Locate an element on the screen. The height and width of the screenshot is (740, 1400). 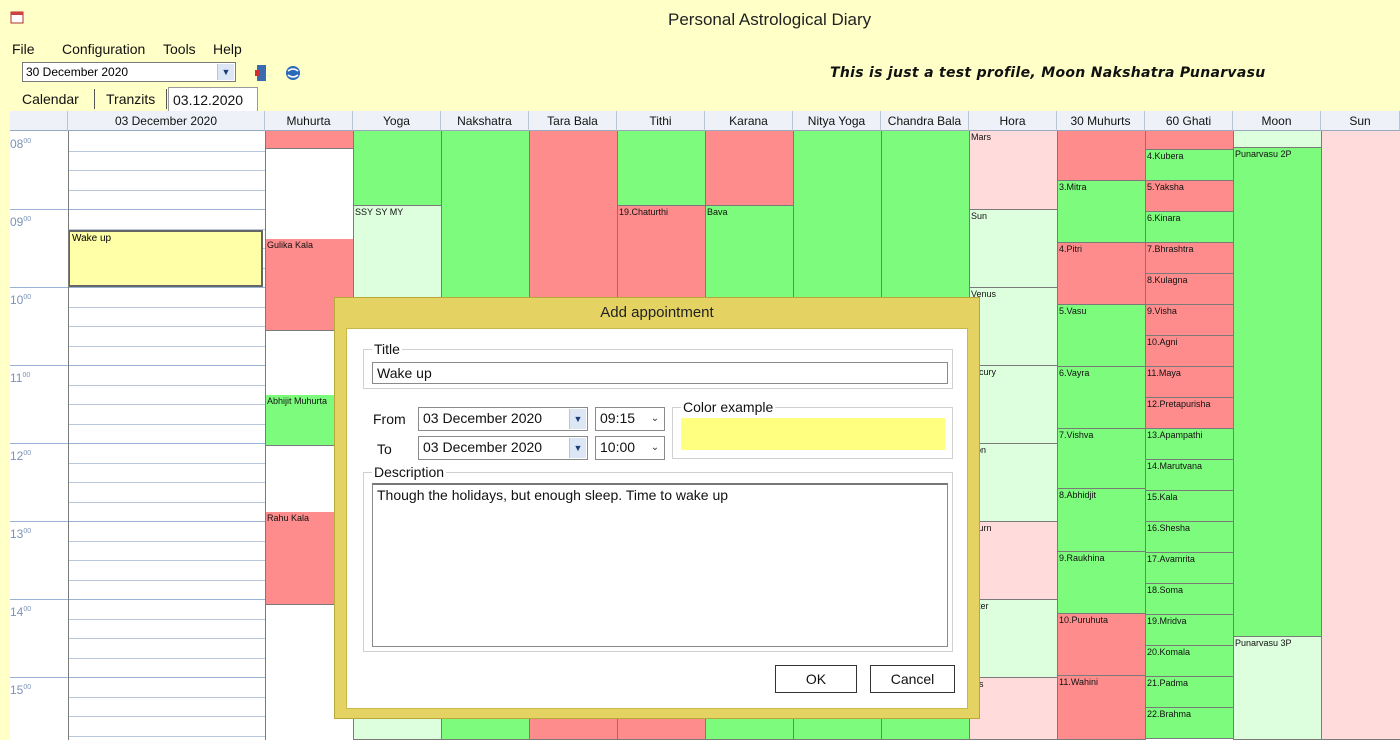
menu-help: Help is located at coordinates (227, 49).